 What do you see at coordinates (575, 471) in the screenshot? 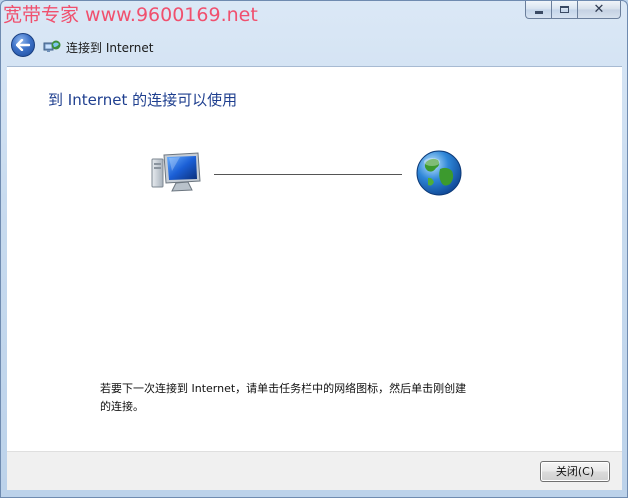
I see `close-button: 关闭(C)` at bounding box center [575, 471].